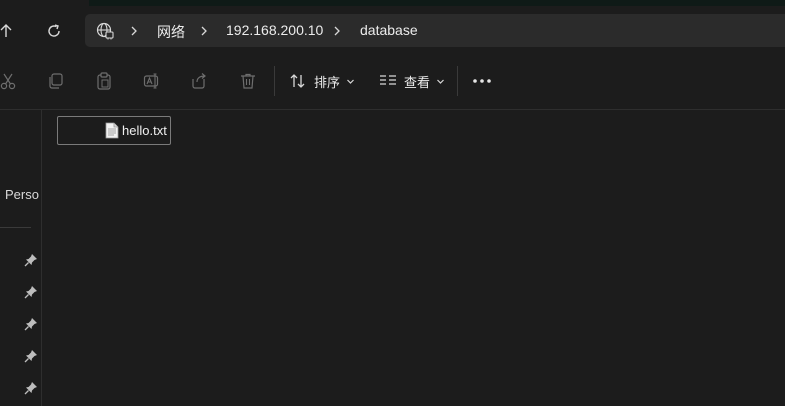 The image size is (785, 406). I want to click on refresh-button, so click(54, 31).